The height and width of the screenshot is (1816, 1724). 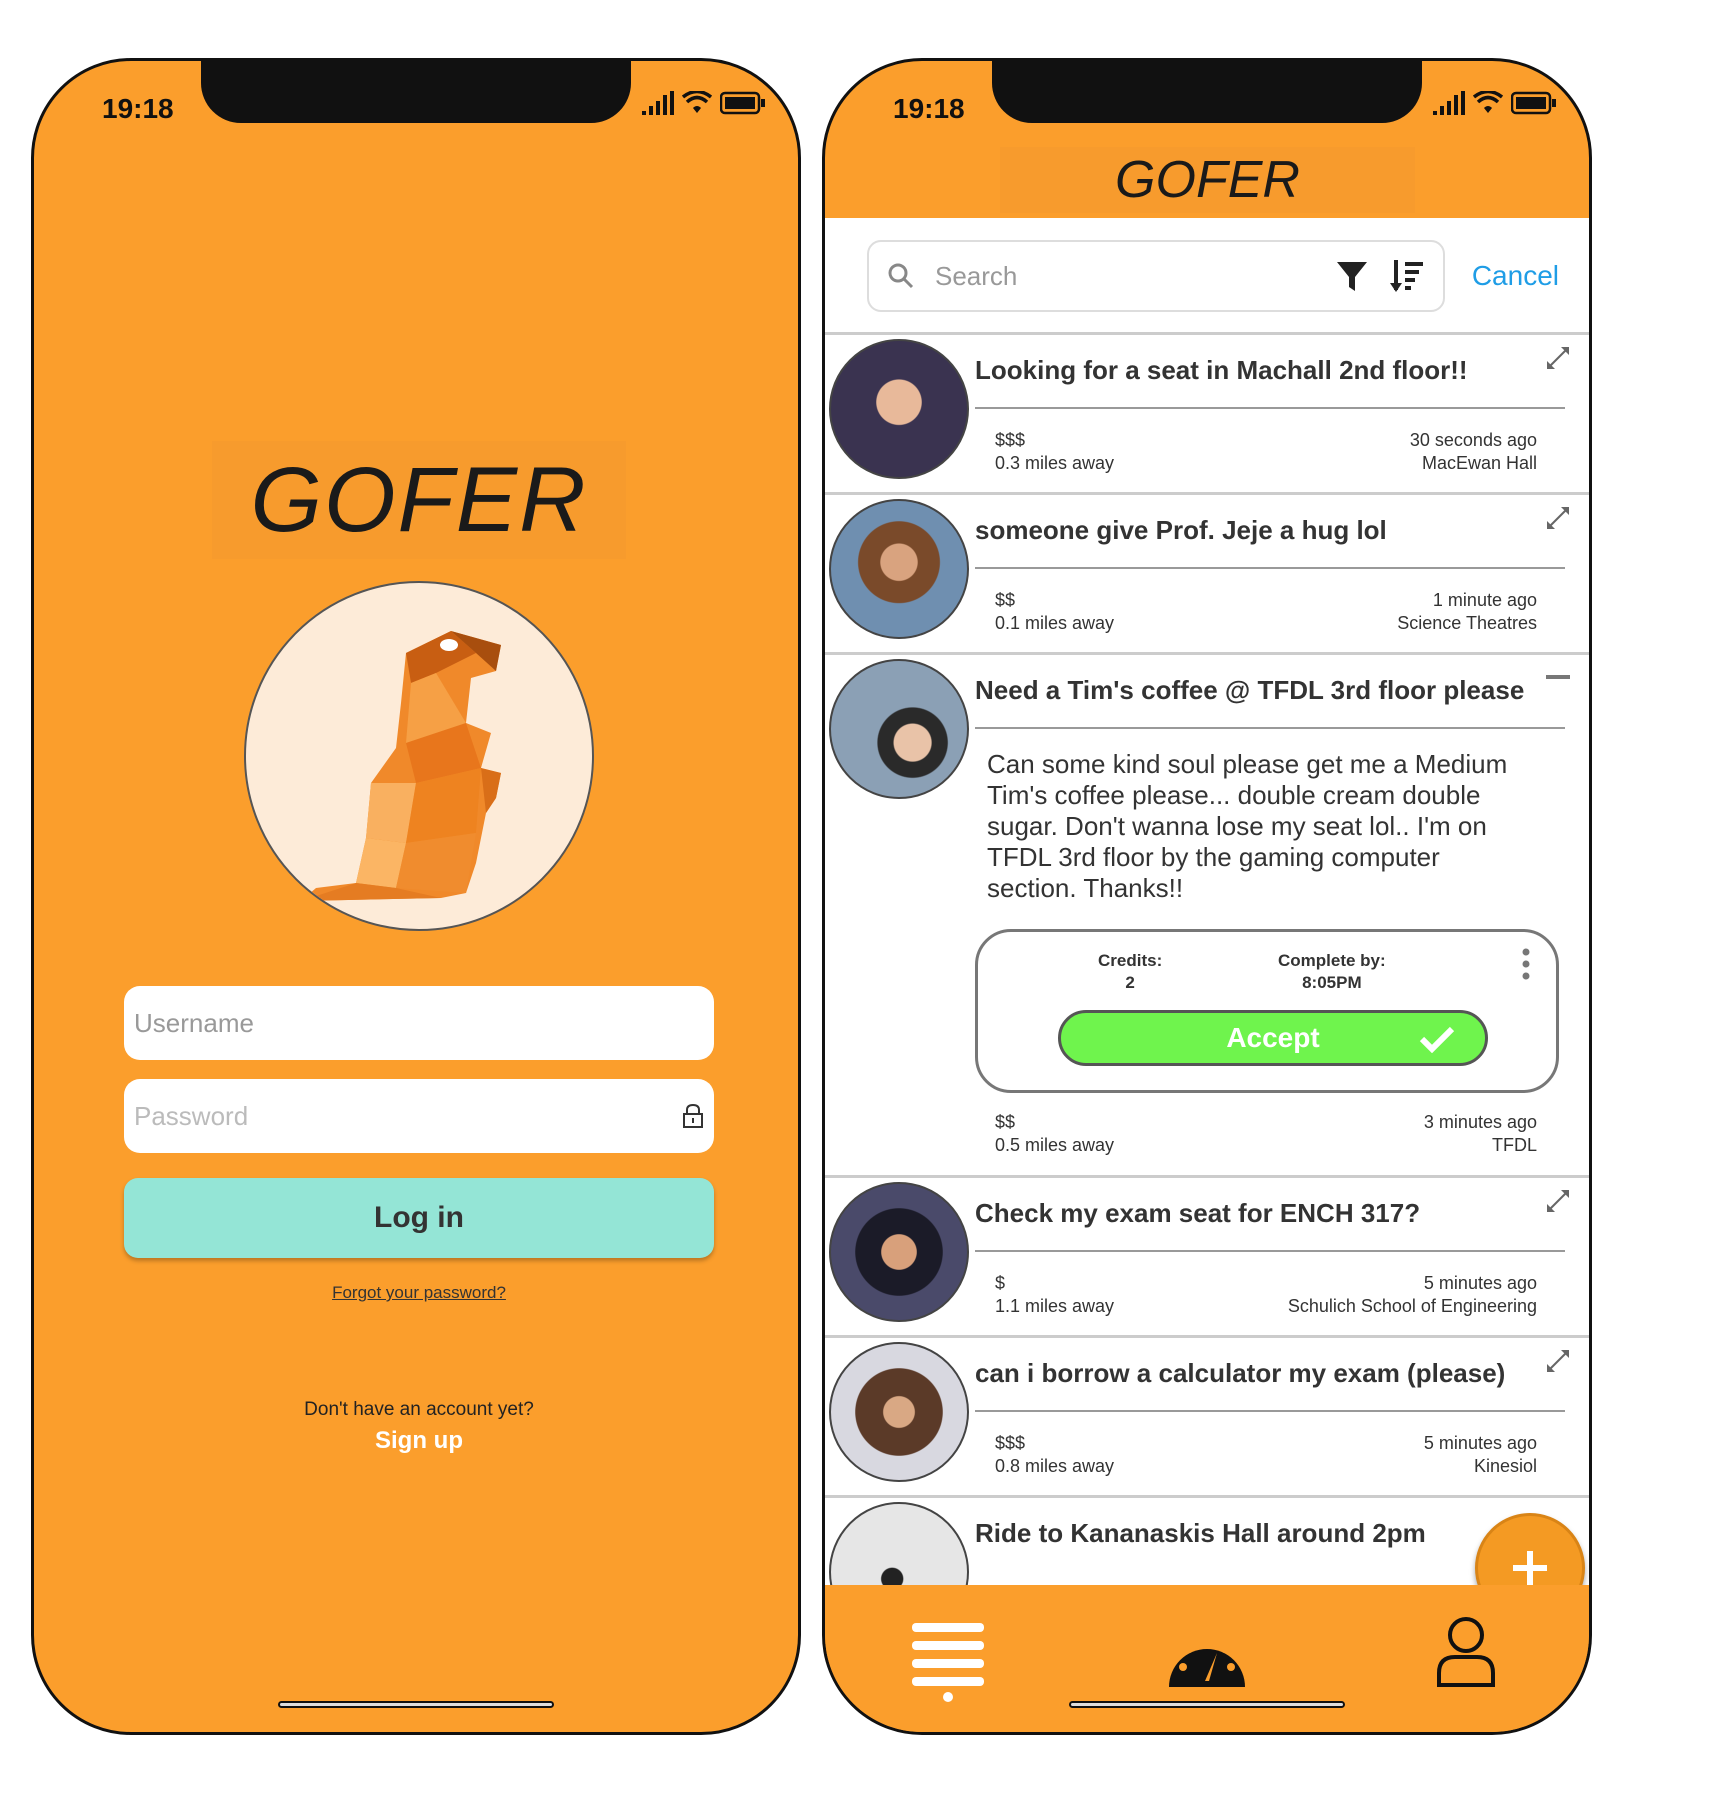 What do you see at coordinates (1156, 276) in the screenshot?
I see `search-input: Search` at bounding box center [1156, 276].